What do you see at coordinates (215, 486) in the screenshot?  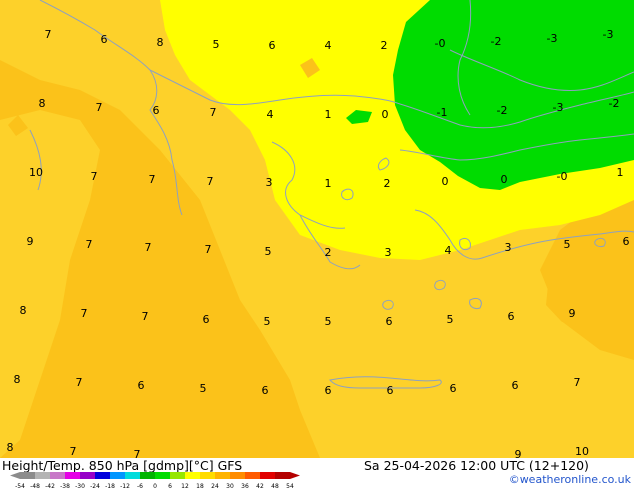 I see `scale-tick-label: 24` at bounding box center [215, 486].